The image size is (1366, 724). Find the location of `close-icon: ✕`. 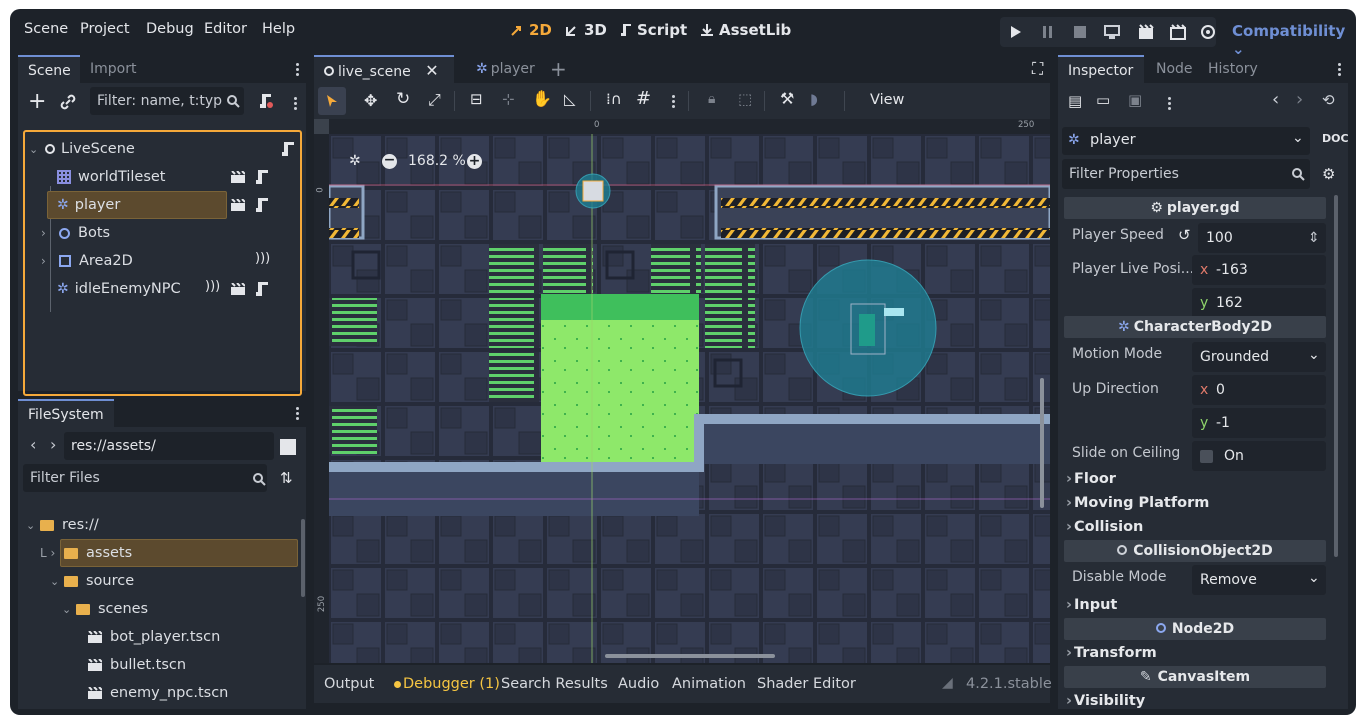

close-icon: ✕ is located at coordinates (431, 70).